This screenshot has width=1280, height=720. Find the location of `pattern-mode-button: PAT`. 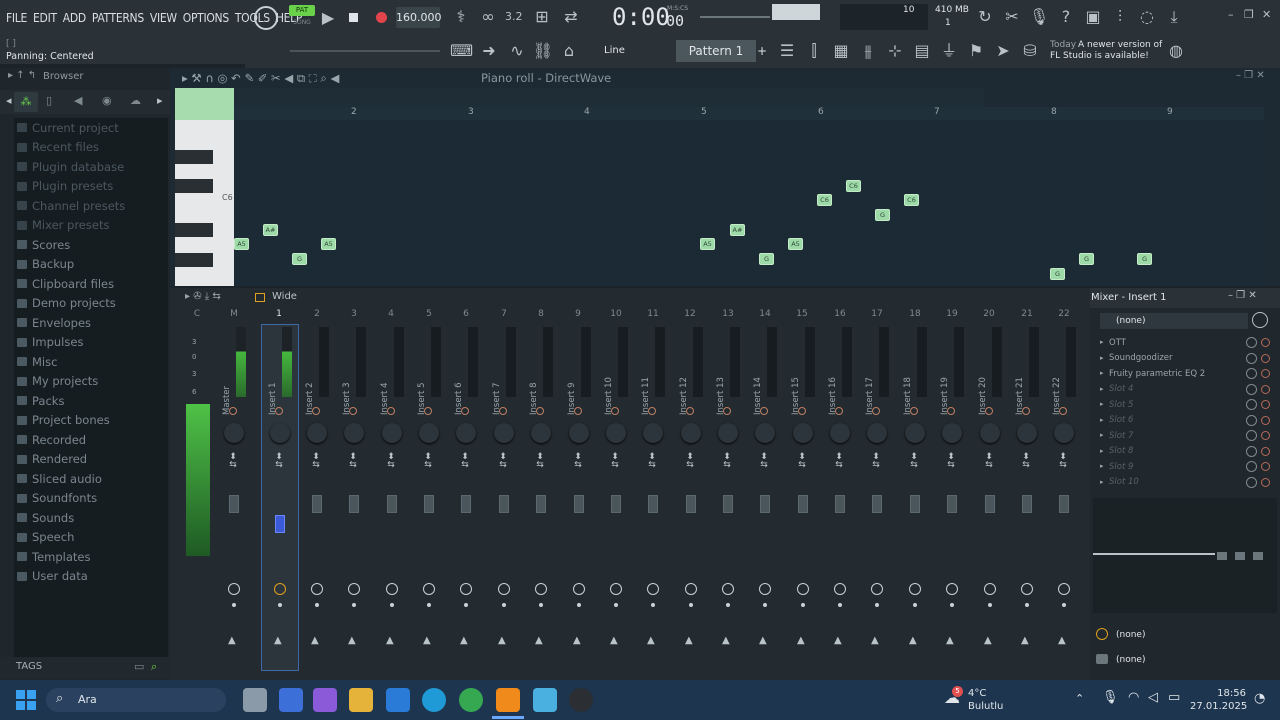

pattern-mode-button: PAT is located at coordinates (302, 10).